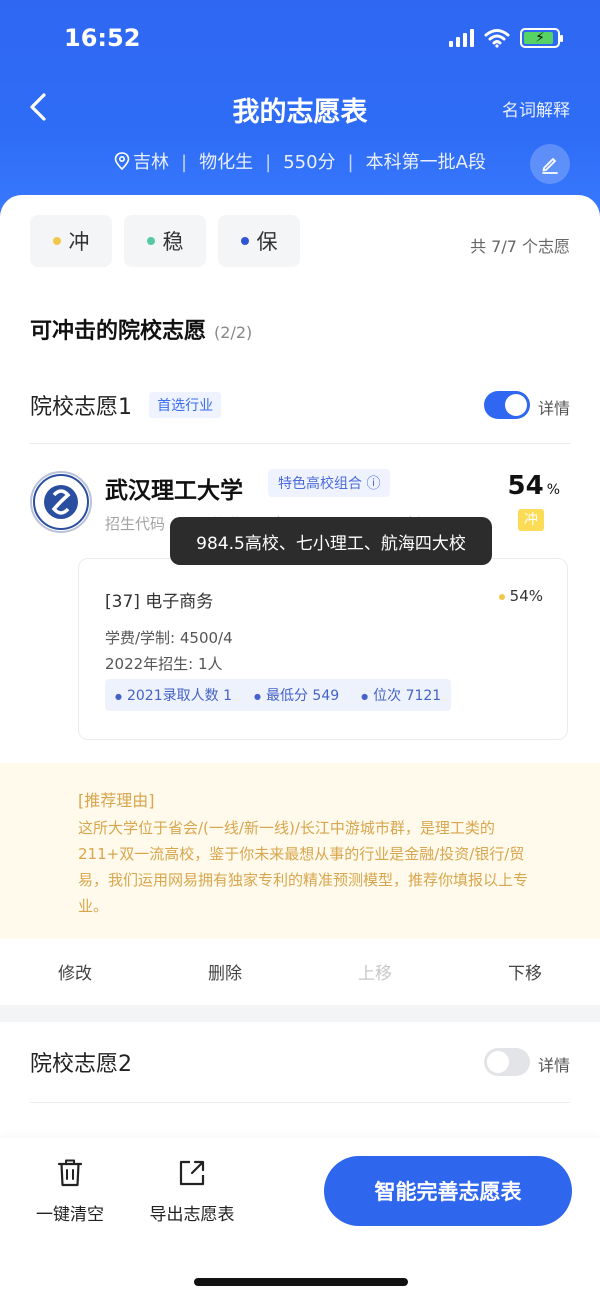 The width and height of the screenshot is (600, 1299). What do you see at coordinates (164, 664) in the screenshot?
I see `enrollment-line: 2022年招生: 1人` at bounding box center [164, 664].